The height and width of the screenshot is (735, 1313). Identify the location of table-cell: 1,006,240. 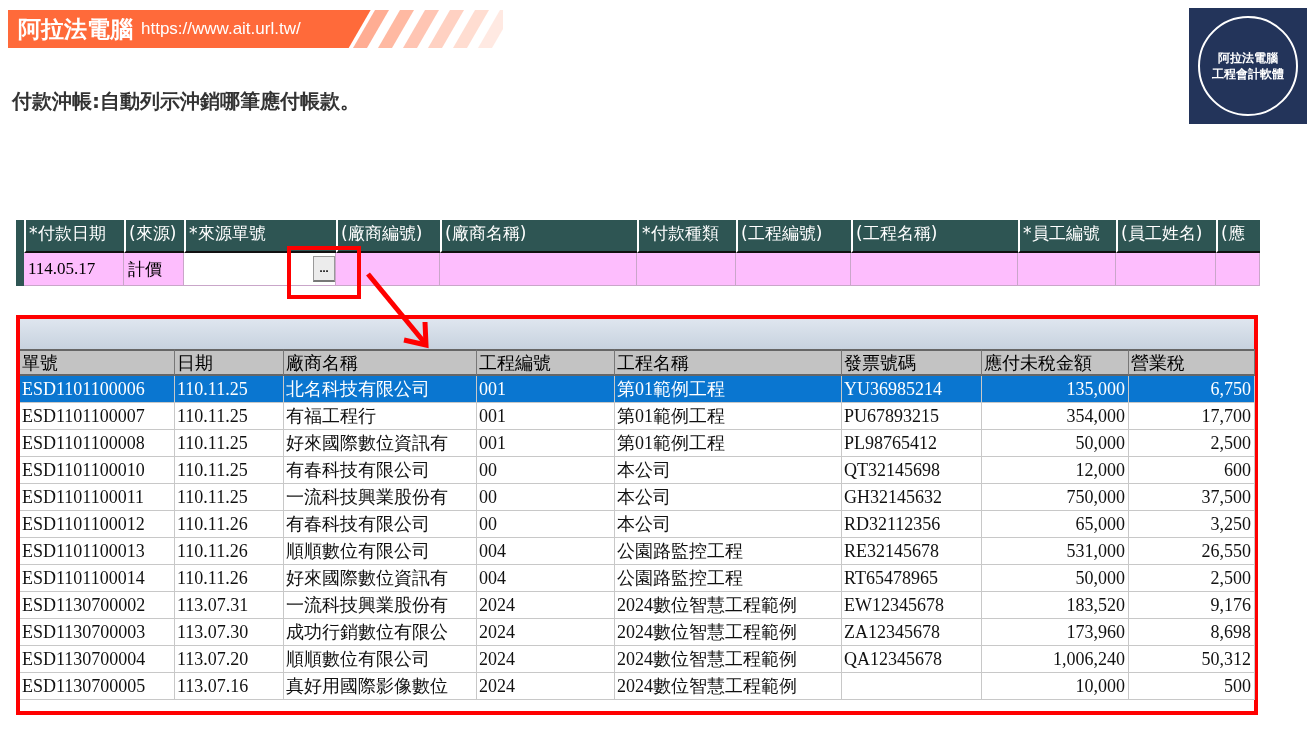
(1055, 659).